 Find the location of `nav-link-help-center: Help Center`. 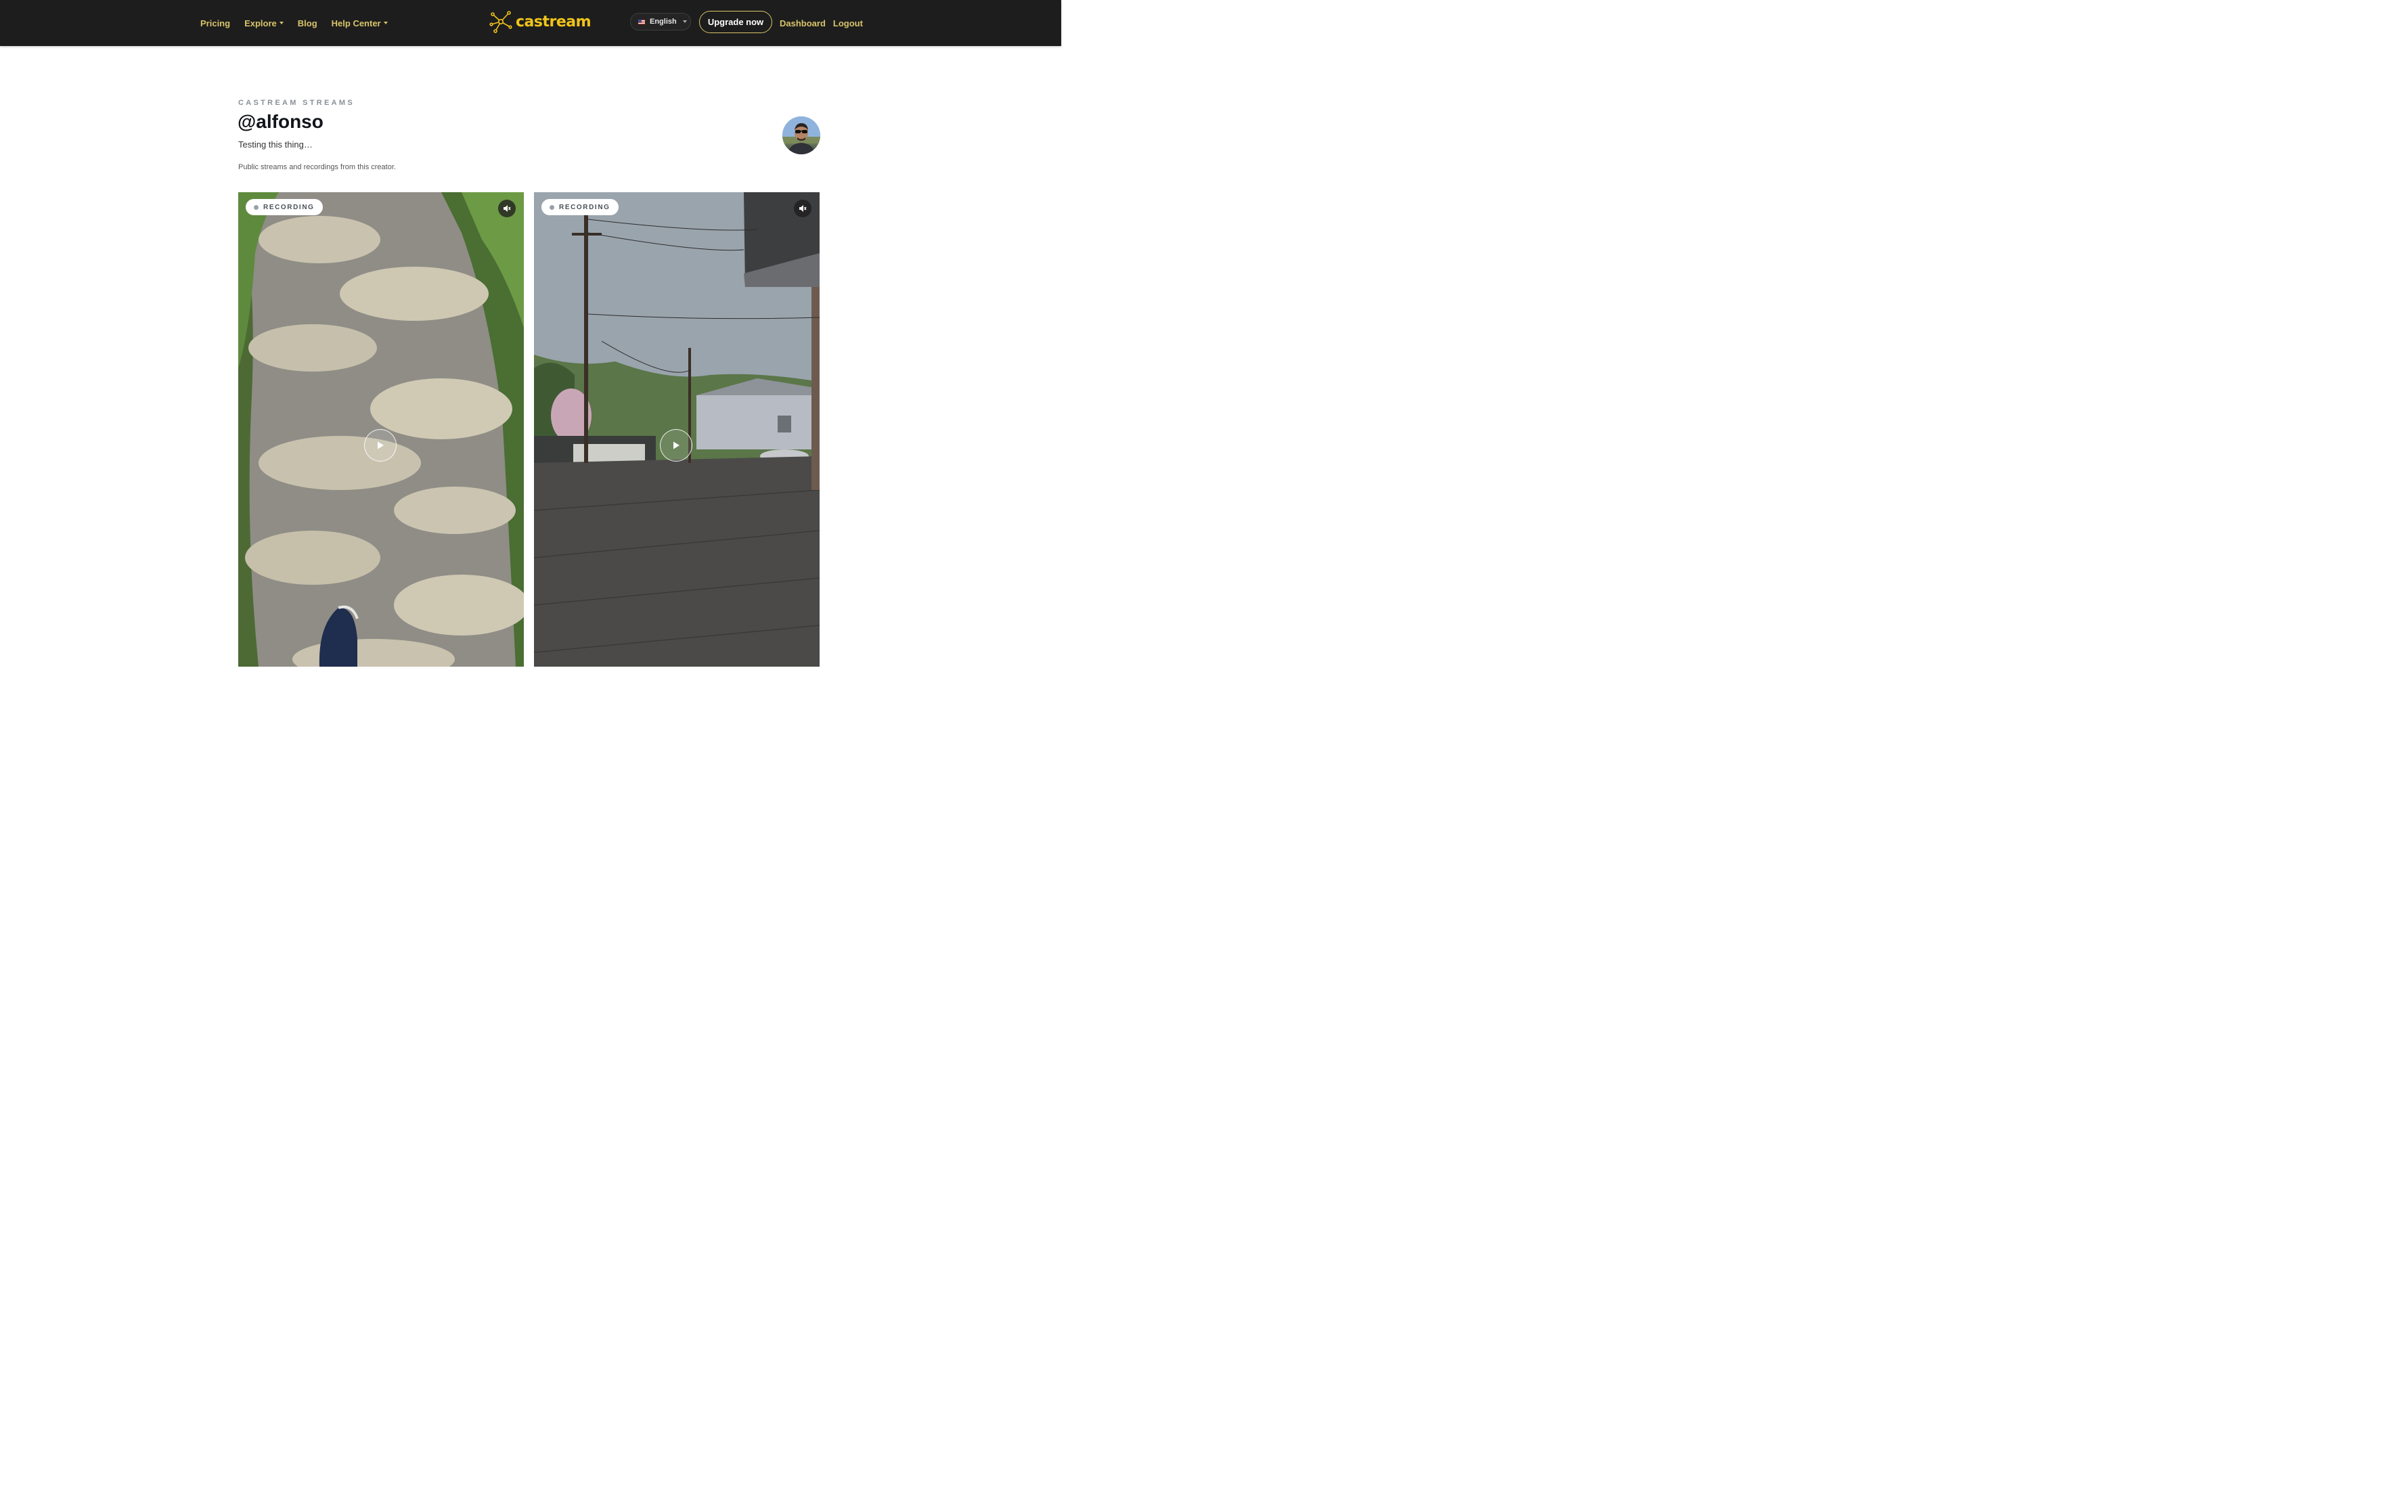

nav-link-help-center: Help Center is located at coordinates (360, 23).